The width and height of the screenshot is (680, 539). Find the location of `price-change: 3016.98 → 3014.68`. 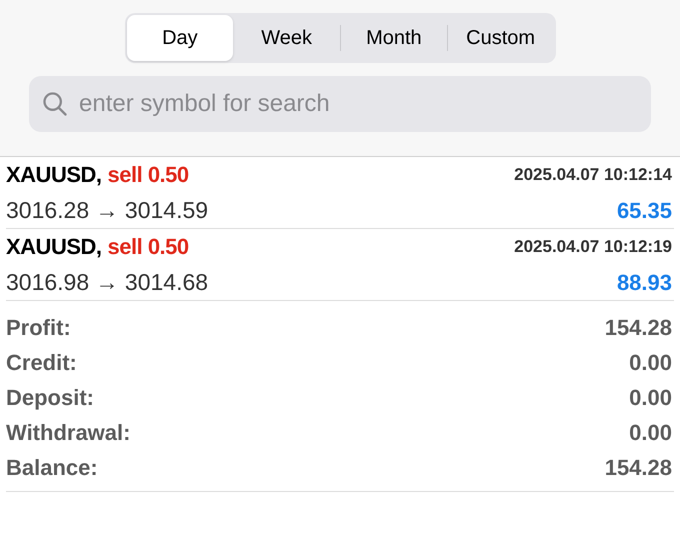

price-change: 3016.98 → 3014.68 is located at coordinates (107, 282).